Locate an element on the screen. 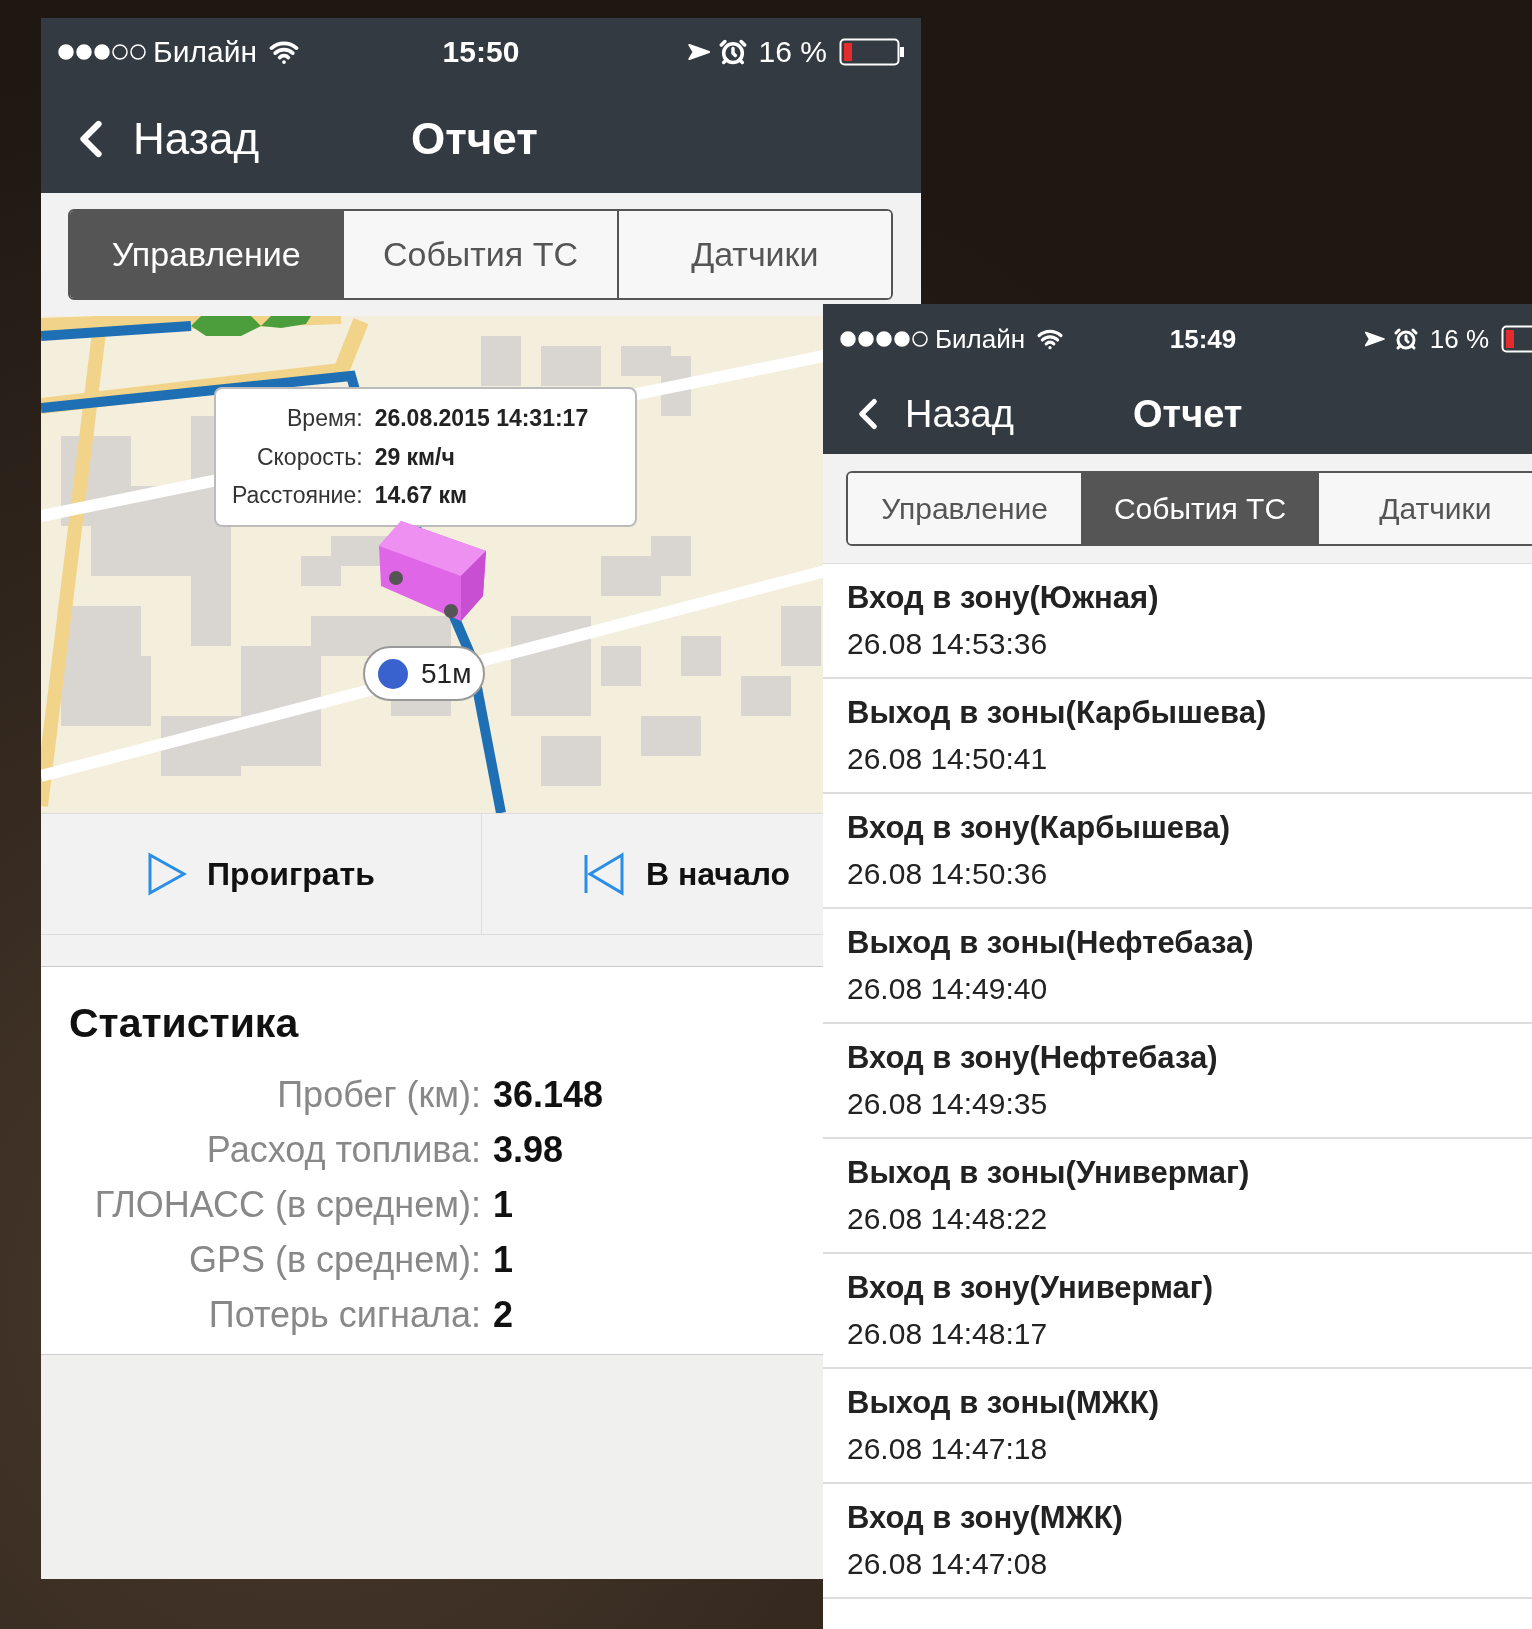 The image size is (1532, 1629). segment-tab: Датчики is located at coordinates (753, 254).